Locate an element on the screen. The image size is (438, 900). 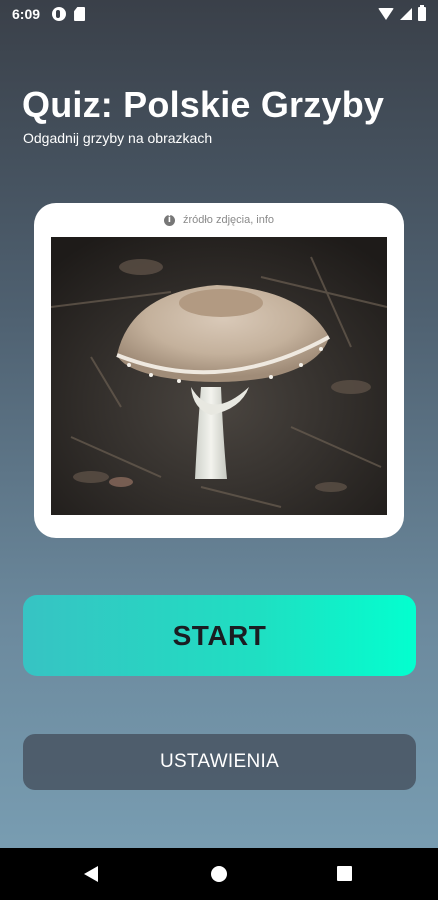
image-source-info: i źródło zdjęcia, info is located at coordinates (219, 220).